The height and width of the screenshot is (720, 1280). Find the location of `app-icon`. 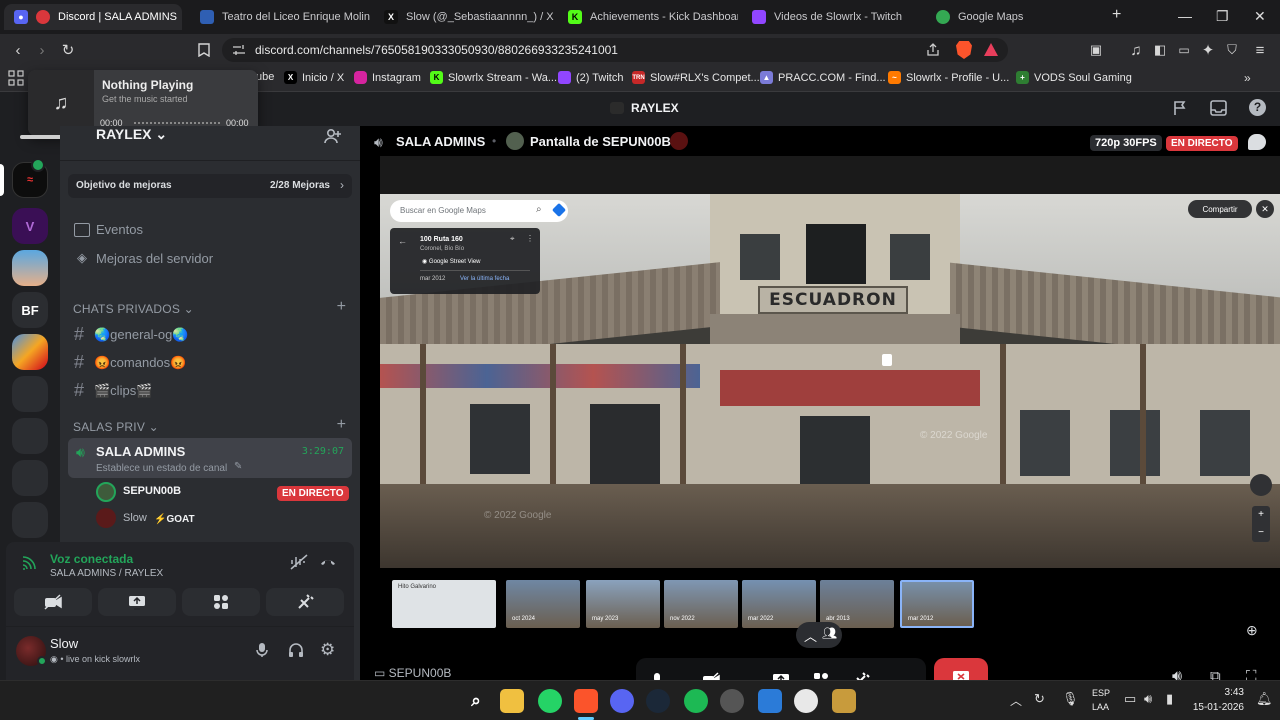

app-icon is located at coordinates (806, 701).